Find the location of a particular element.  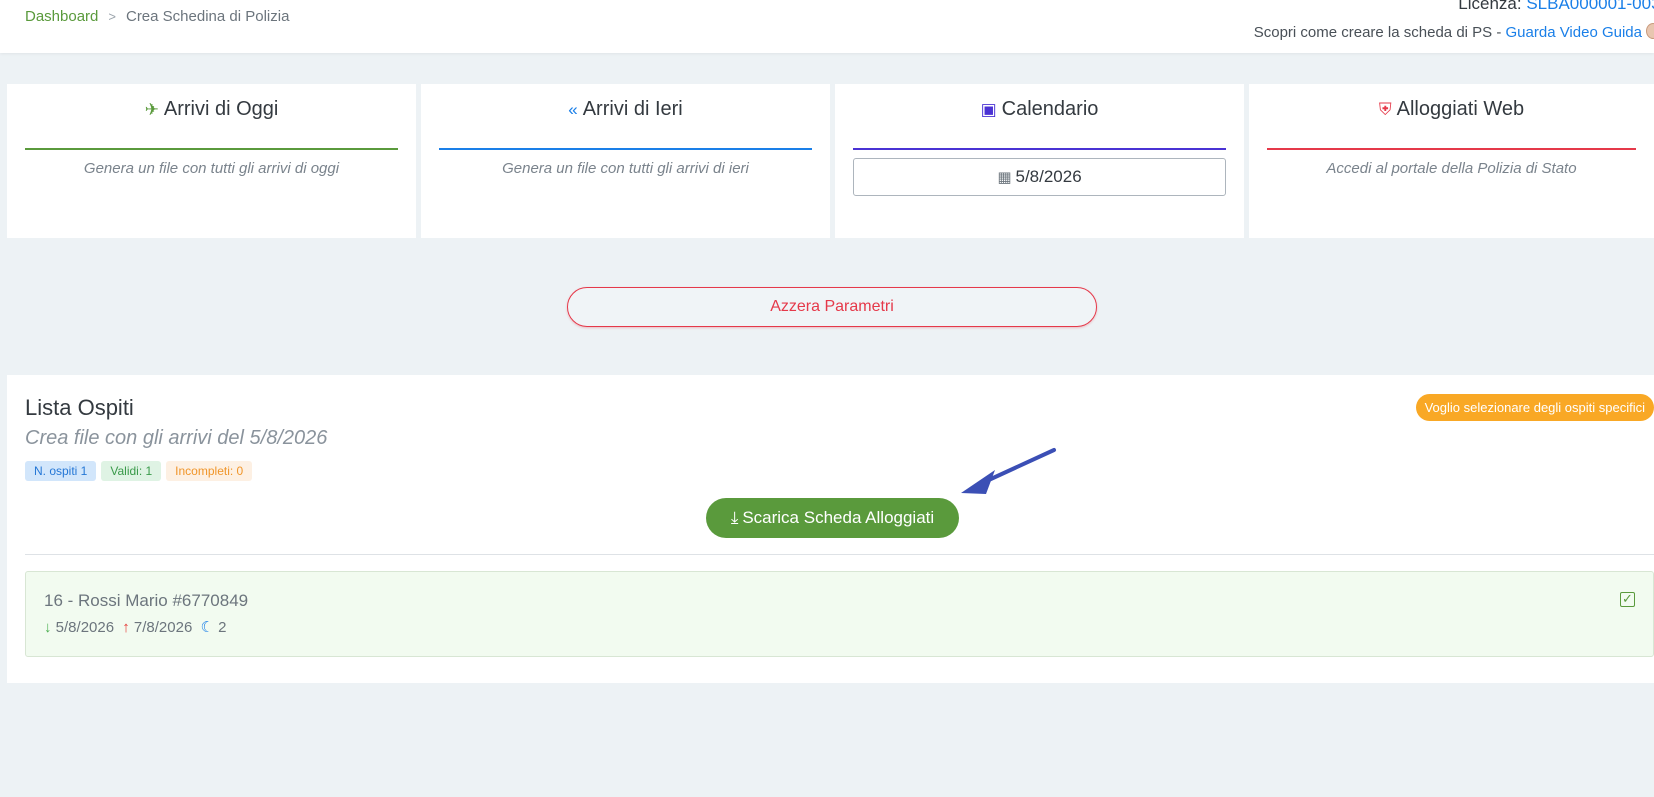

card-title: «Arrivi di Ieri is located at coordinates (625, 109).